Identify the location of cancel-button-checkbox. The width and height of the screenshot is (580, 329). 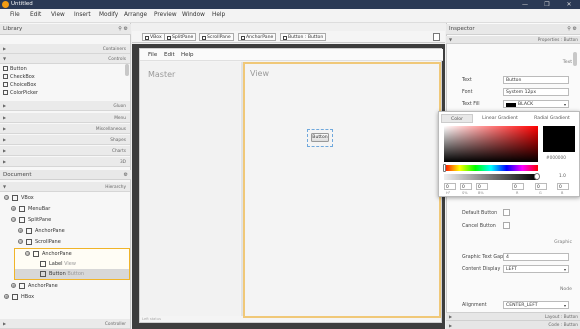
(506, 225).